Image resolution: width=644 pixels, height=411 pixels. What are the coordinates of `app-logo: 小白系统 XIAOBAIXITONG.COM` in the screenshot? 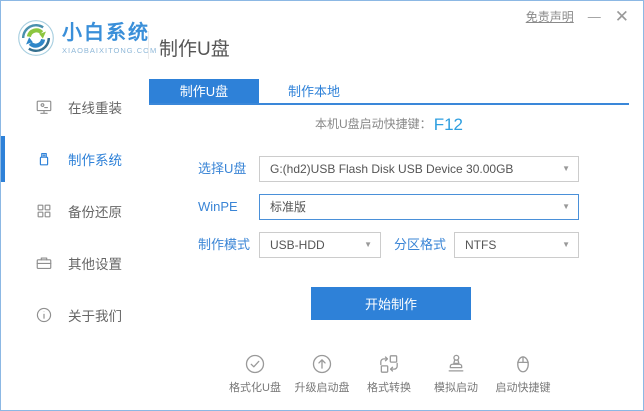 It's located at (87, 38).